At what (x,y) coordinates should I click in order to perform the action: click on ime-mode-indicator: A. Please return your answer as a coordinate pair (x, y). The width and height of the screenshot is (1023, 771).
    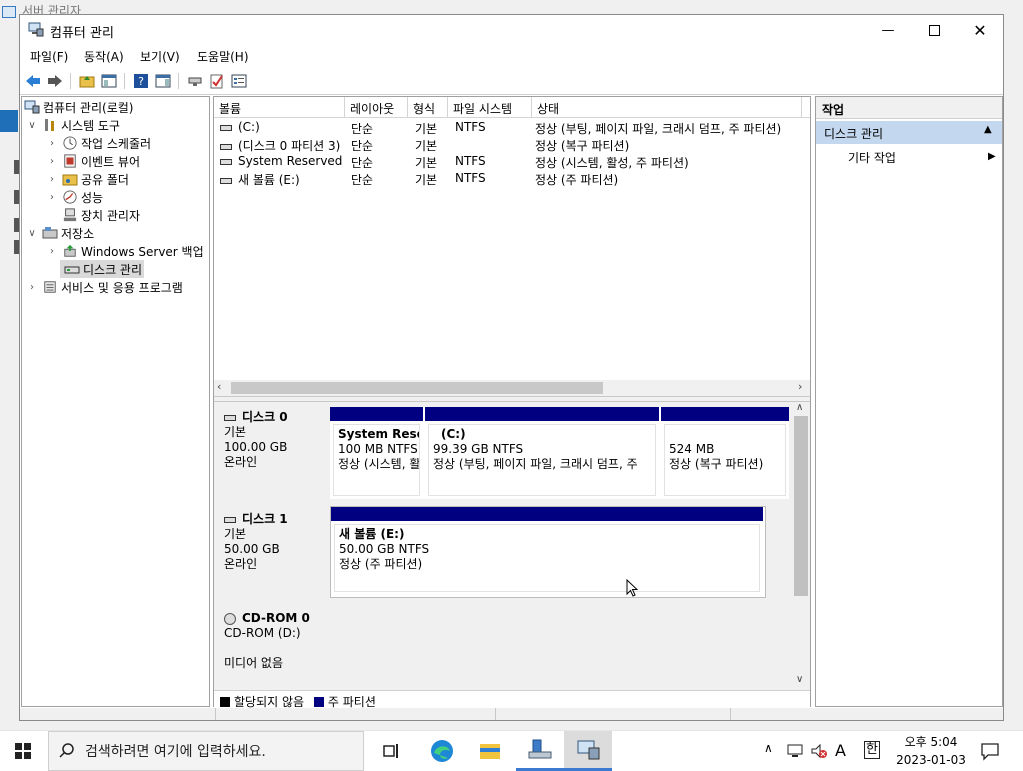
    Looking at the image, I should click on (840, 750).